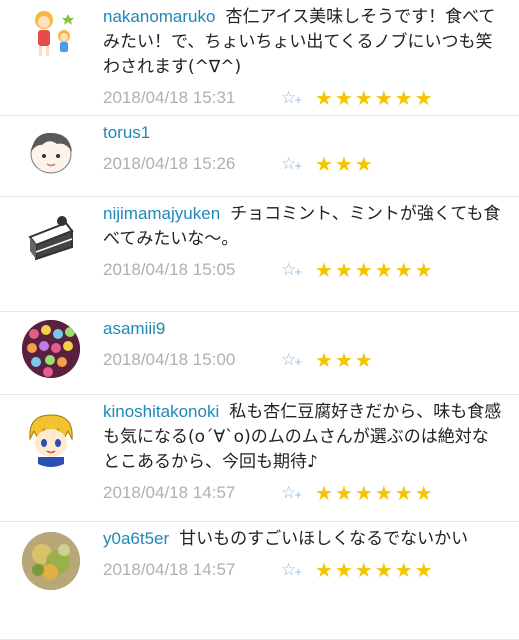 The image size is (519, 640). I want to click on candy-photo-icon, so click(51, 349).